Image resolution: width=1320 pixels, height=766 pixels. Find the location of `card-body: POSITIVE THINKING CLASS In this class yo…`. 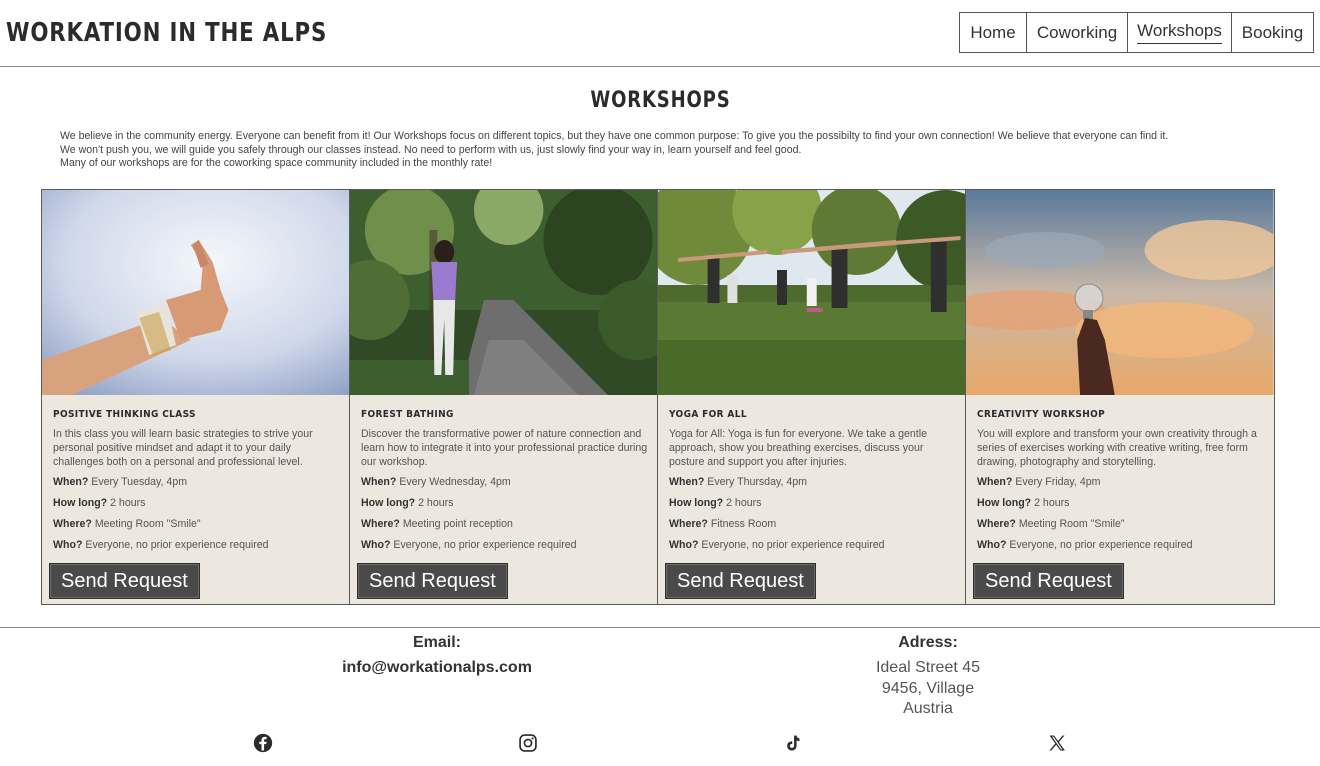

card-body: POSITIVE THINKING CLASS In this class yo… is located at coordinates (197, 484).